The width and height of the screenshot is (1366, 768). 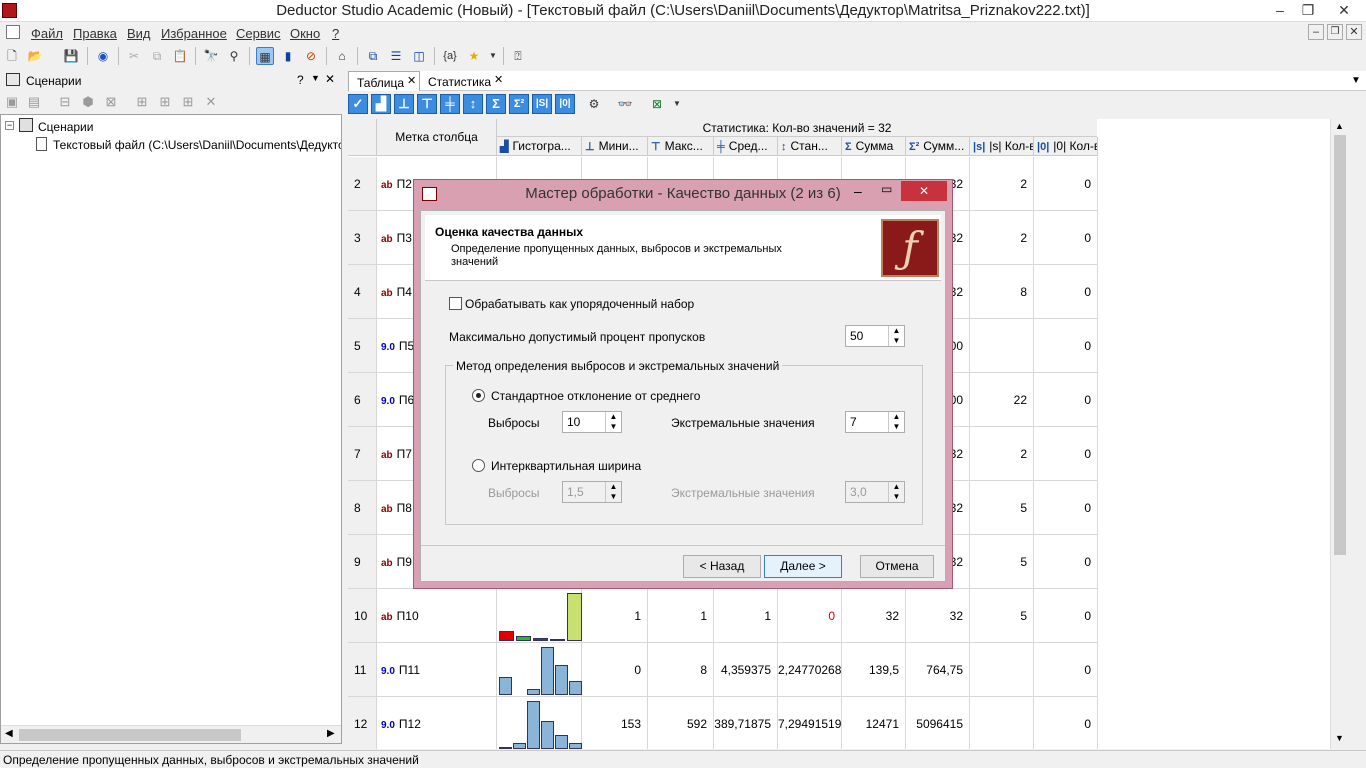 What do you see at coordinates (142, 102) in the screenshot?
I see `tree-expand-icon: ⊞` at bounding box center [142, 102].